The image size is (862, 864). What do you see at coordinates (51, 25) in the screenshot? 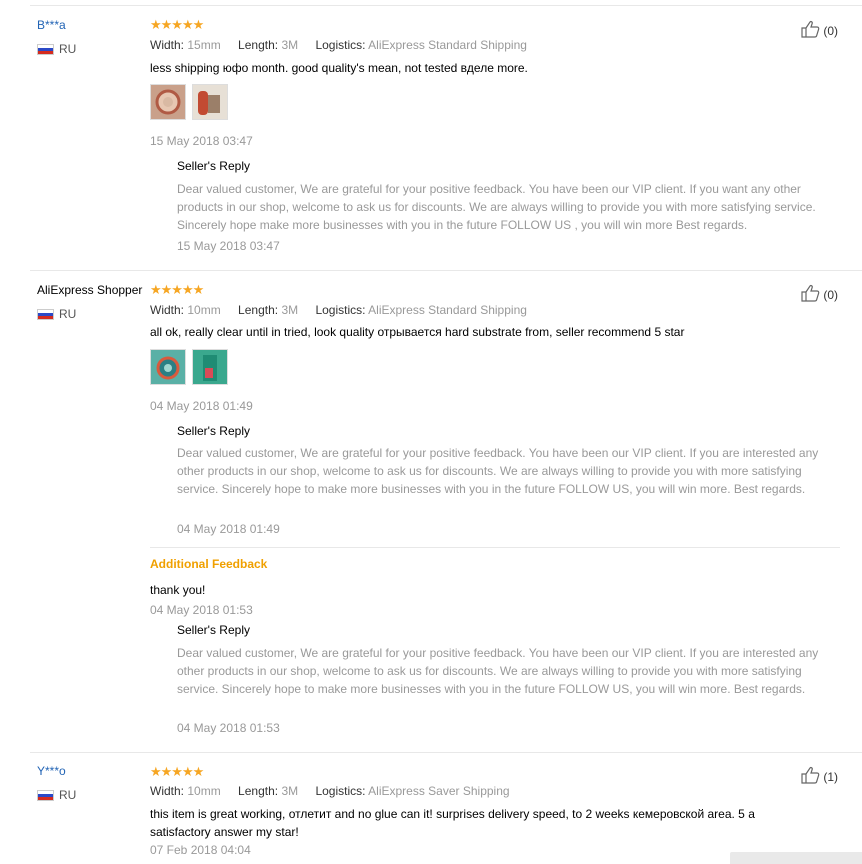
I see `reviewer-name: B***a` at bounding box center [51, 25].